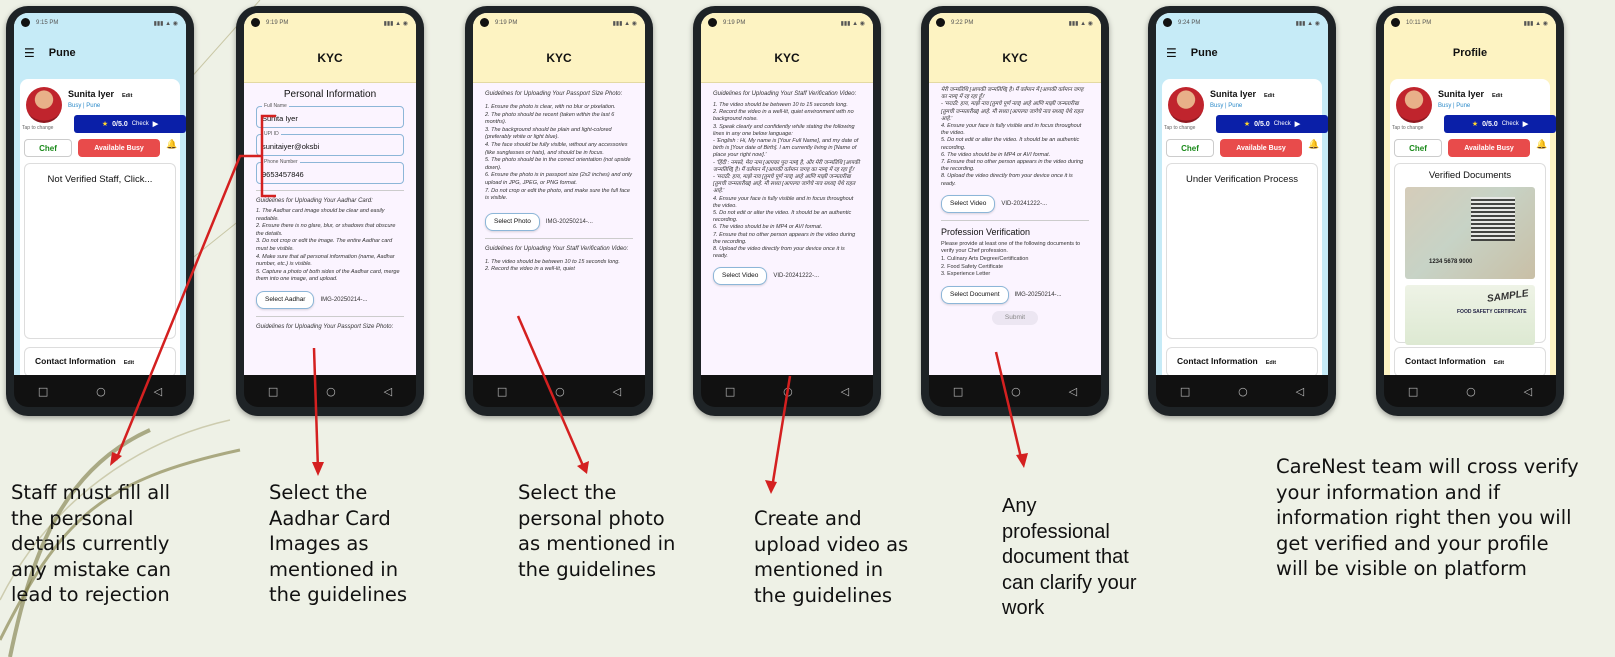 Image resolution: width=1615 pixels, height=657 pixels. What do you see at coordinates (330, 171) in the screenshot?
I see `phone-number-field: Phone Number 9653457846` at bounding box center [330, 171].